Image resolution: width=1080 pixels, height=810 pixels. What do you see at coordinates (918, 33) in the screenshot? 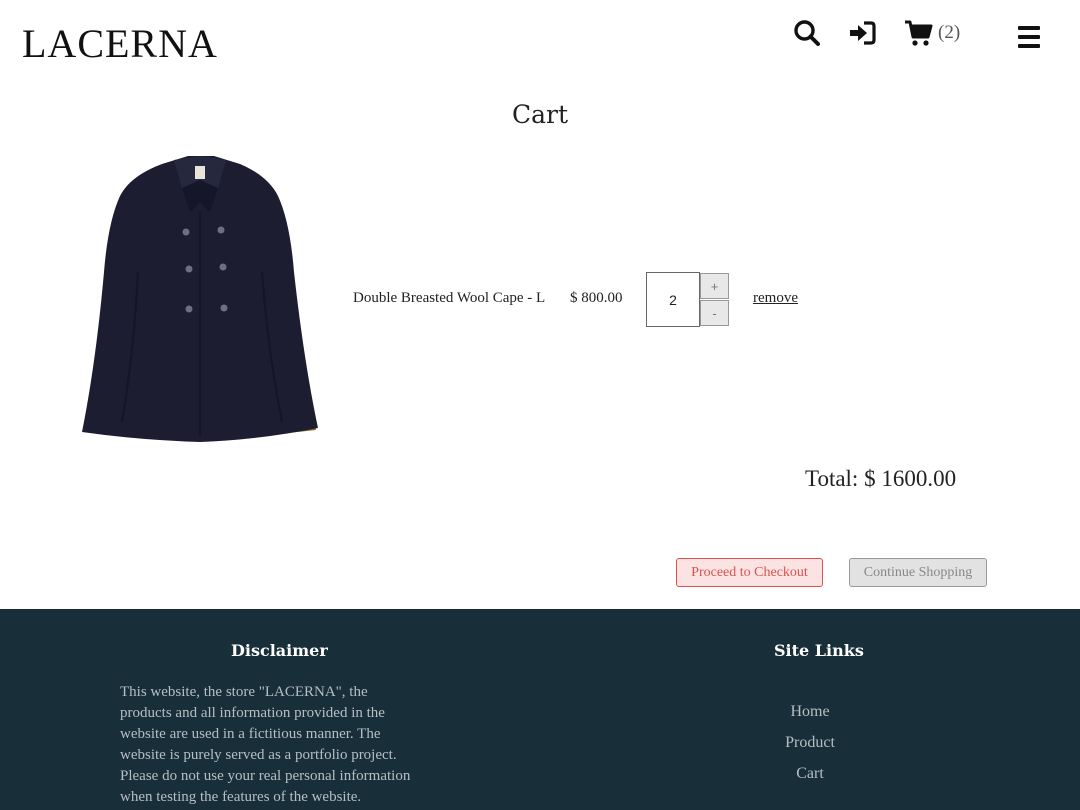
I see `cart-icon` at bounding box center [918, 33].